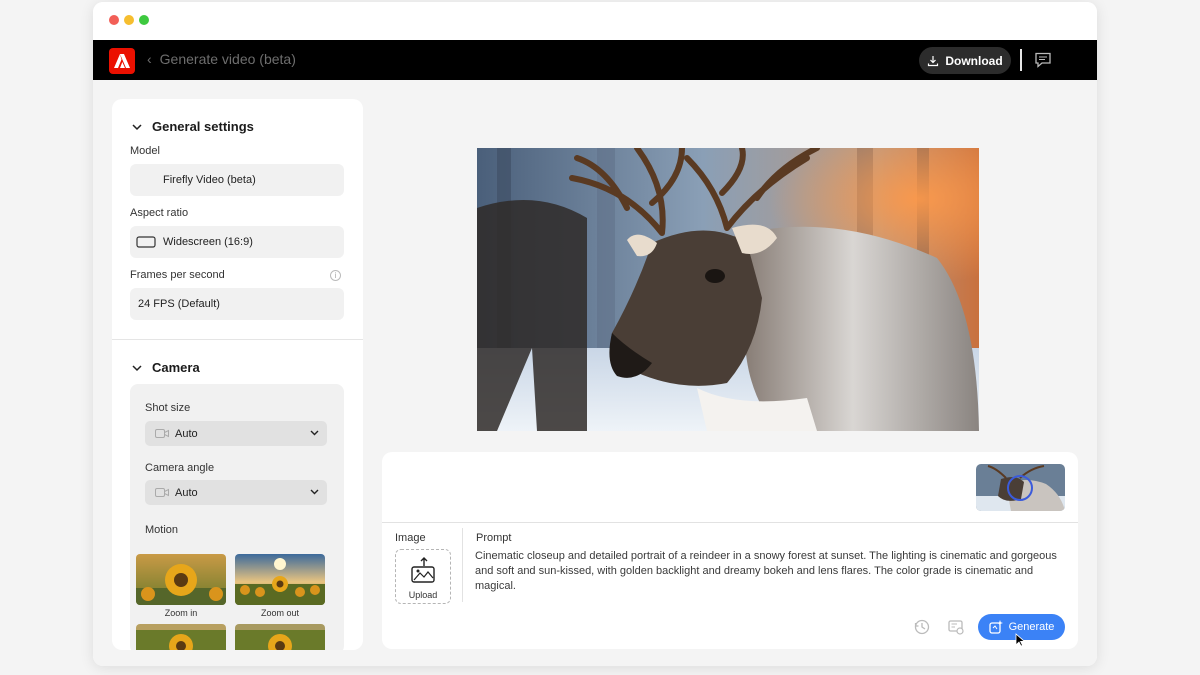 Image resolution: width=1200 pixels, height=675 pixels. I want to click on model-label: Model, so click(145, 151).